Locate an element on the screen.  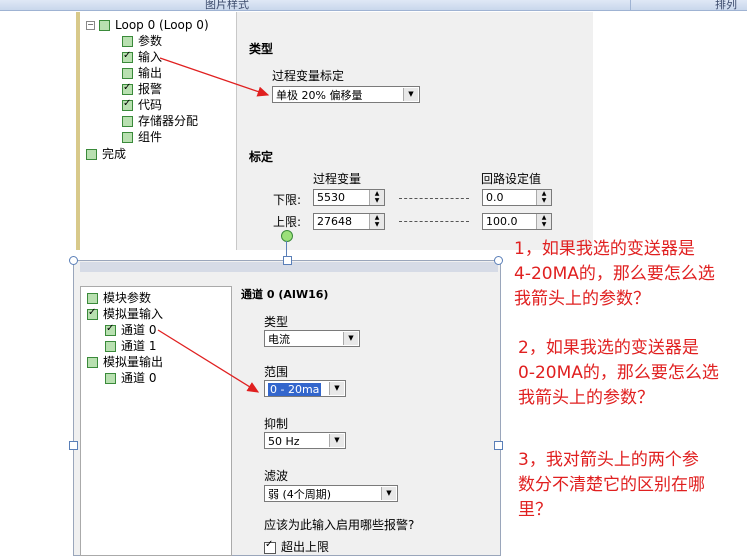
arrow-to-range is located at coordinates (208, 361).